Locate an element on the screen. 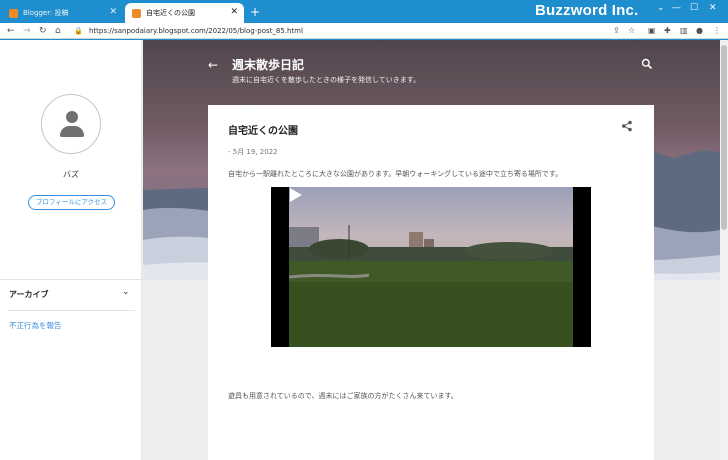  post-paragraph: 遊具も用意されているので、週末にはご家族の方がたくさん来ています。 is located at coordinates (343, 396).